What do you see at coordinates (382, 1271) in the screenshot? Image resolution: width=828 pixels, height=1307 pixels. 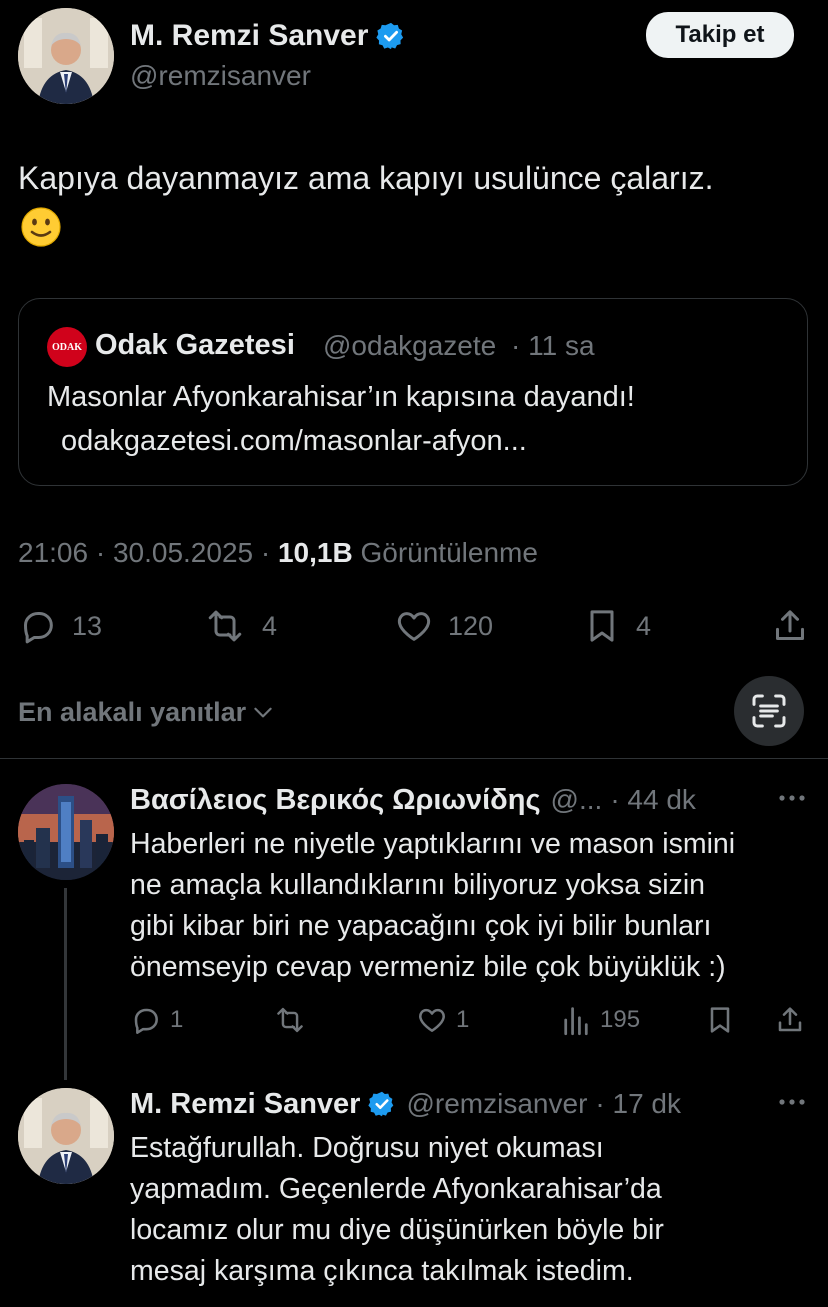 I see `reply-2-line: mesaj karşıma çıkınca takılmak istedim.` at bounding box center [382, 1271].